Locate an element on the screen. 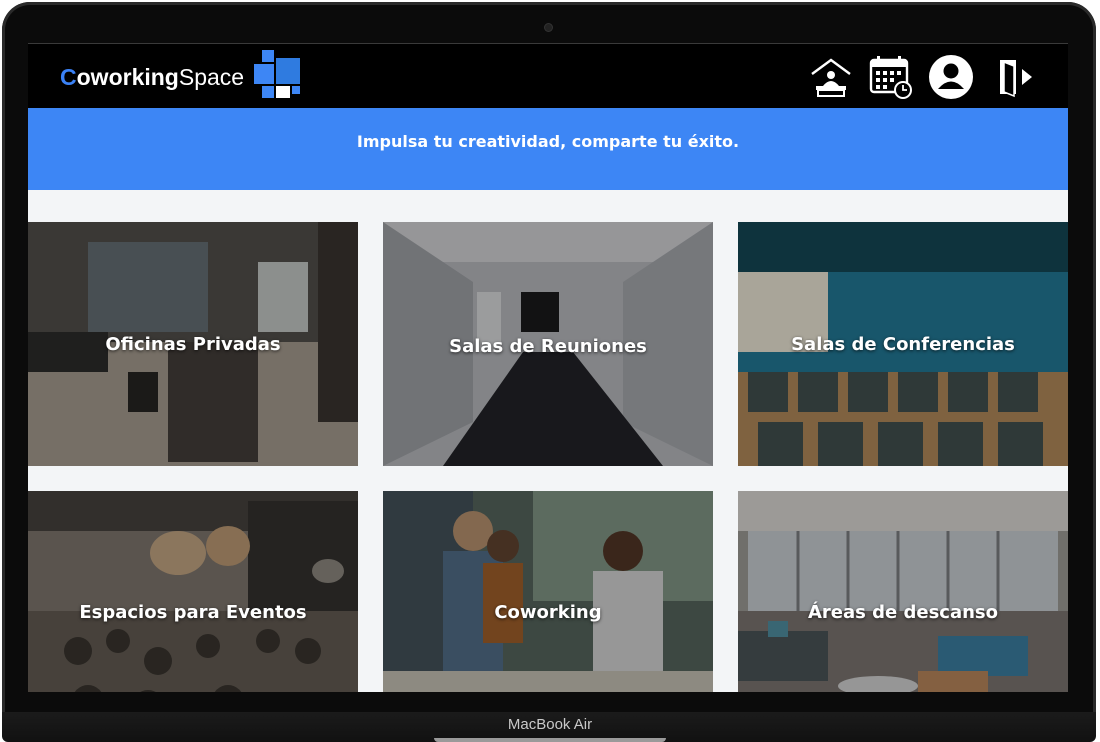 The image size is (1100, 742). card-coworking: Coworking is located at coordinates (548, 591).